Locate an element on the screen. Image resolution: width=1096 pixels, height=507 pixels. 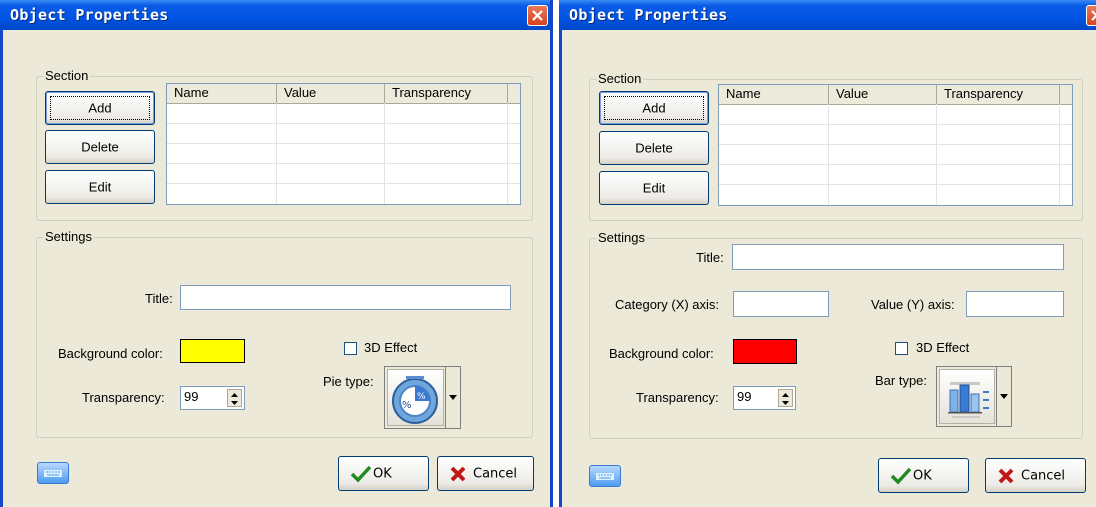
category-axis-label: Category (X) axis: is located at coordinates (667, 304).